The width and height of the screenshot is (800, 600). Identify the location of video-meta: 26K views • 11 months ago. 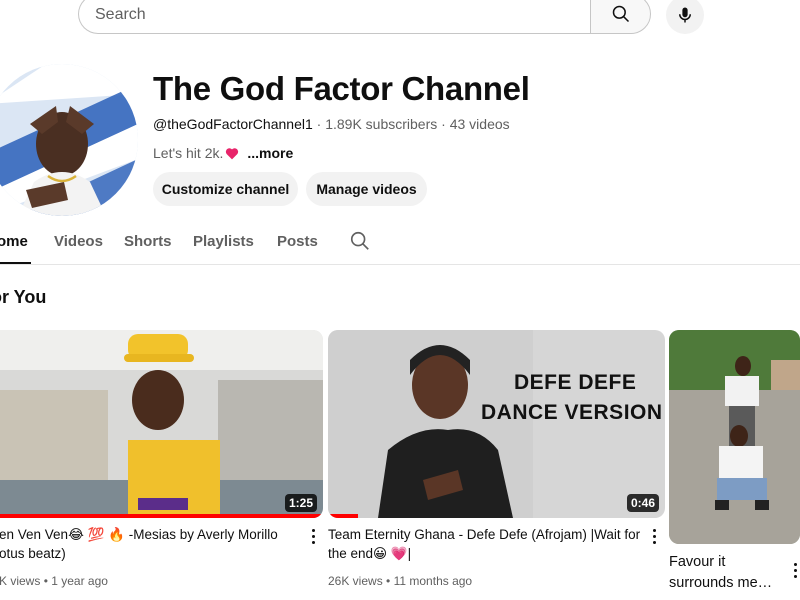
(400, 581).